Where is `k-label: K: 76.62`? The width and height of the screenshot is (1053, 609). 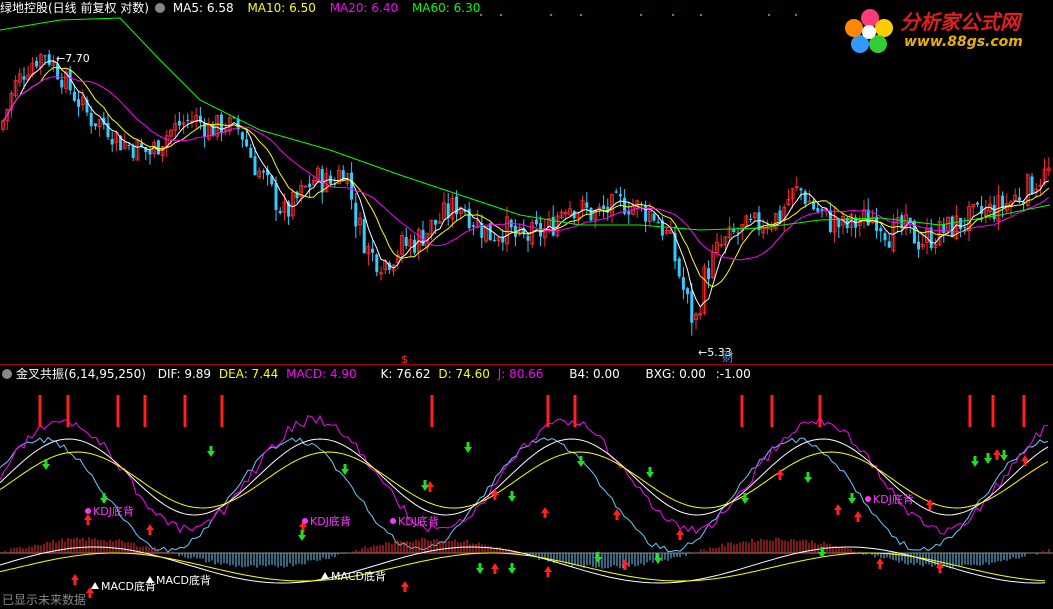 k-label: K: 76.62 is located at coordinates (405, 374).